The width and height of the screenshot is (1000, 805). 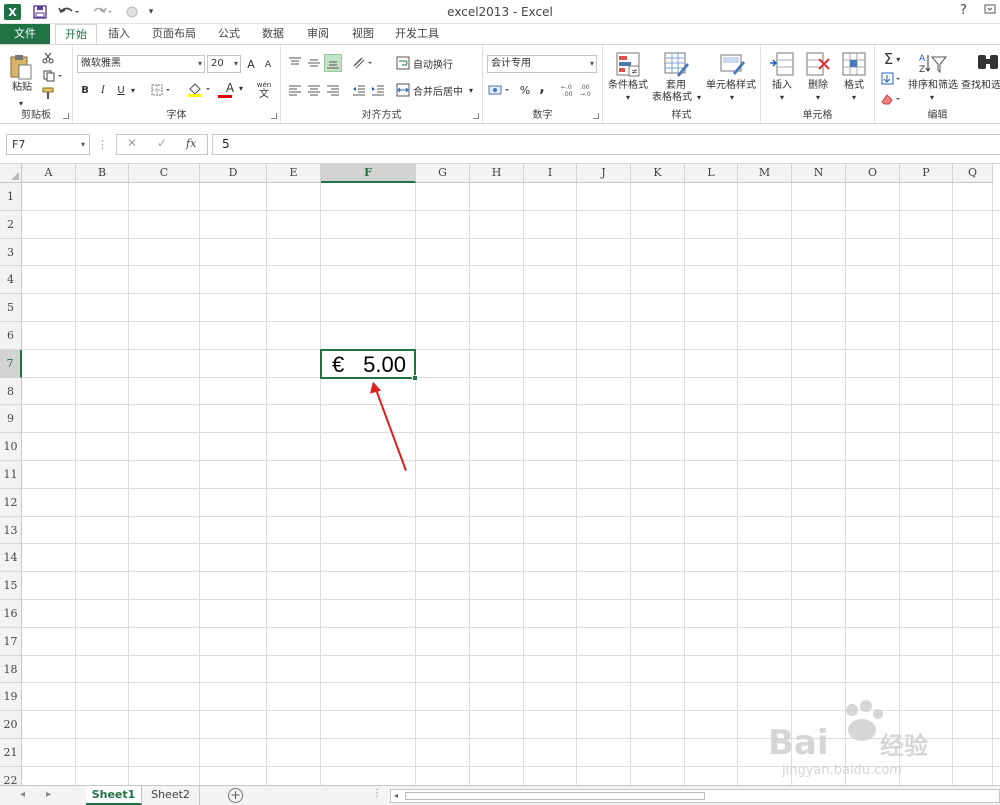 I want to click on row-header-3: 3, so click(x=11, y=252).